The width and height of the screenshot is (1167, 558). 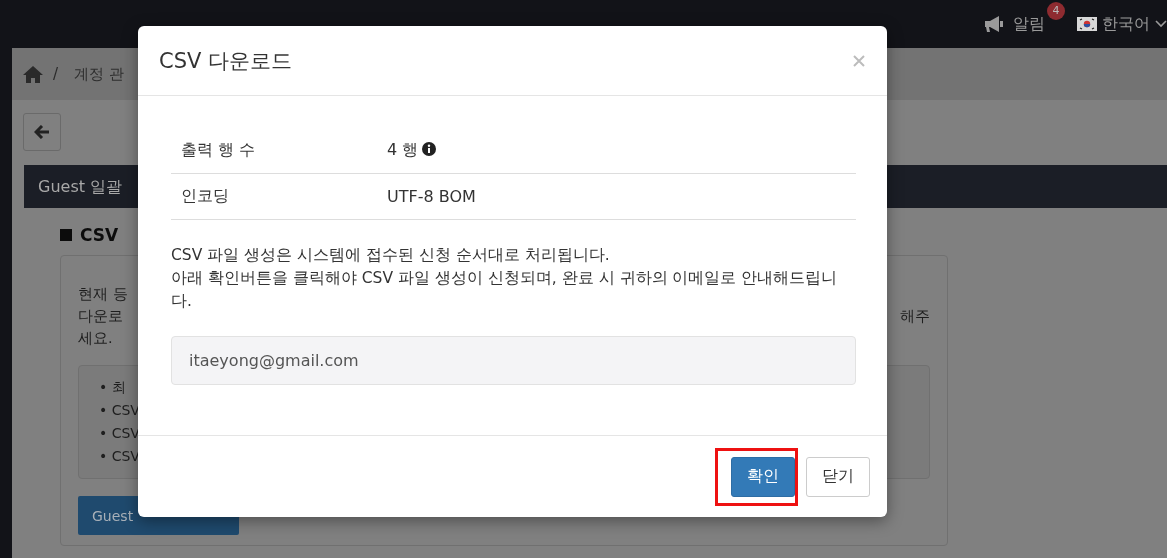 What do you see at coordinates (1087, 24) in the screenshot?
I see `flag-icon` at bounding box center [1087, 24].